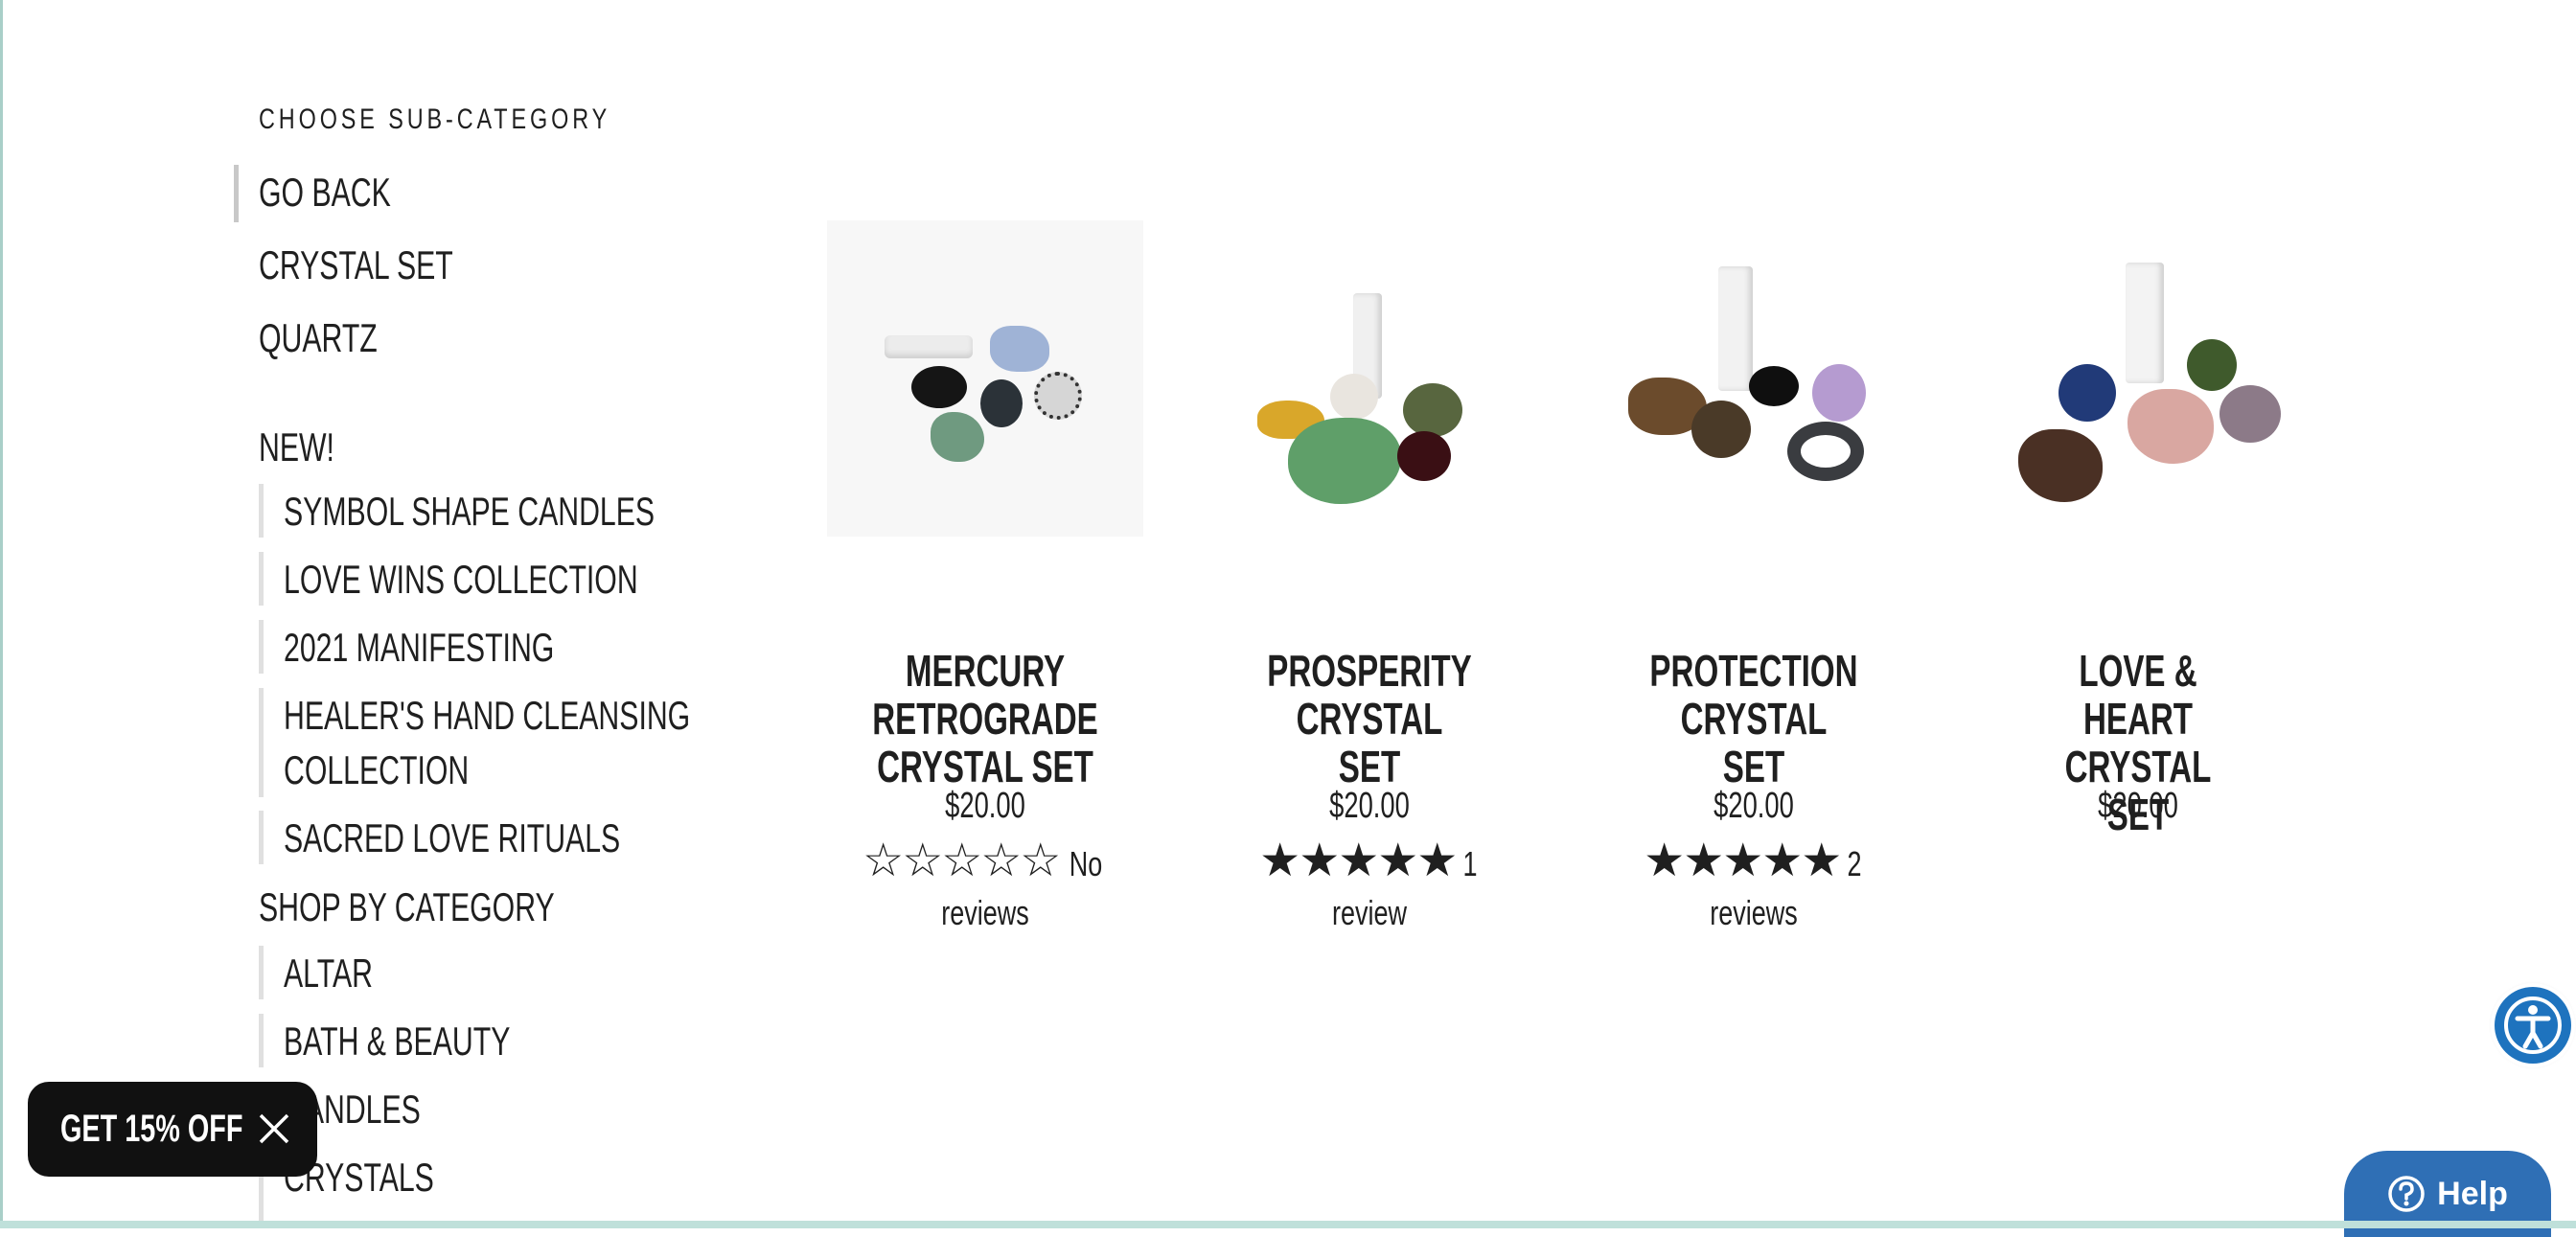  What do you see at coordinates (1, 614) in the screenshot?
I see `page-left-edge` at bounding box center [1, 614].